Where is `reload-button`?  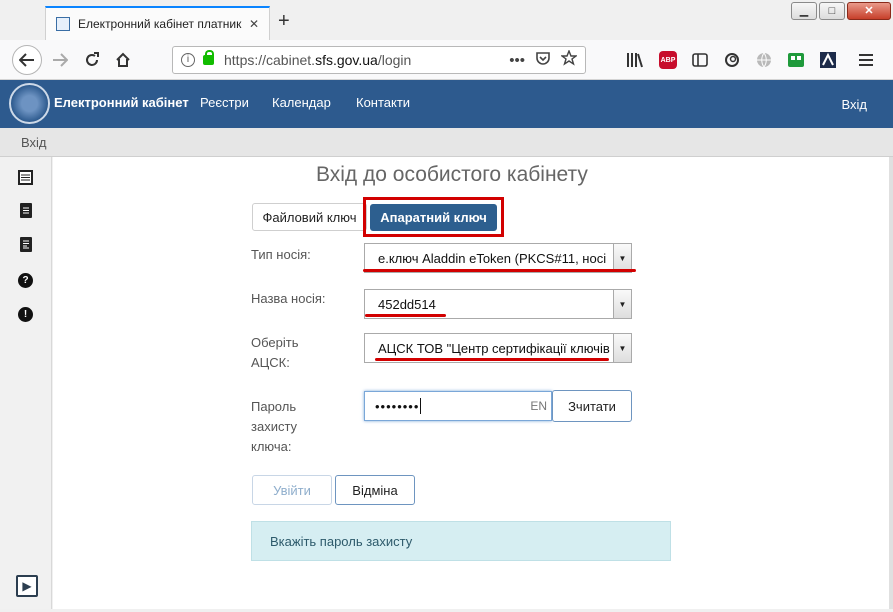
reload-button is located at coordinates (92, 60).